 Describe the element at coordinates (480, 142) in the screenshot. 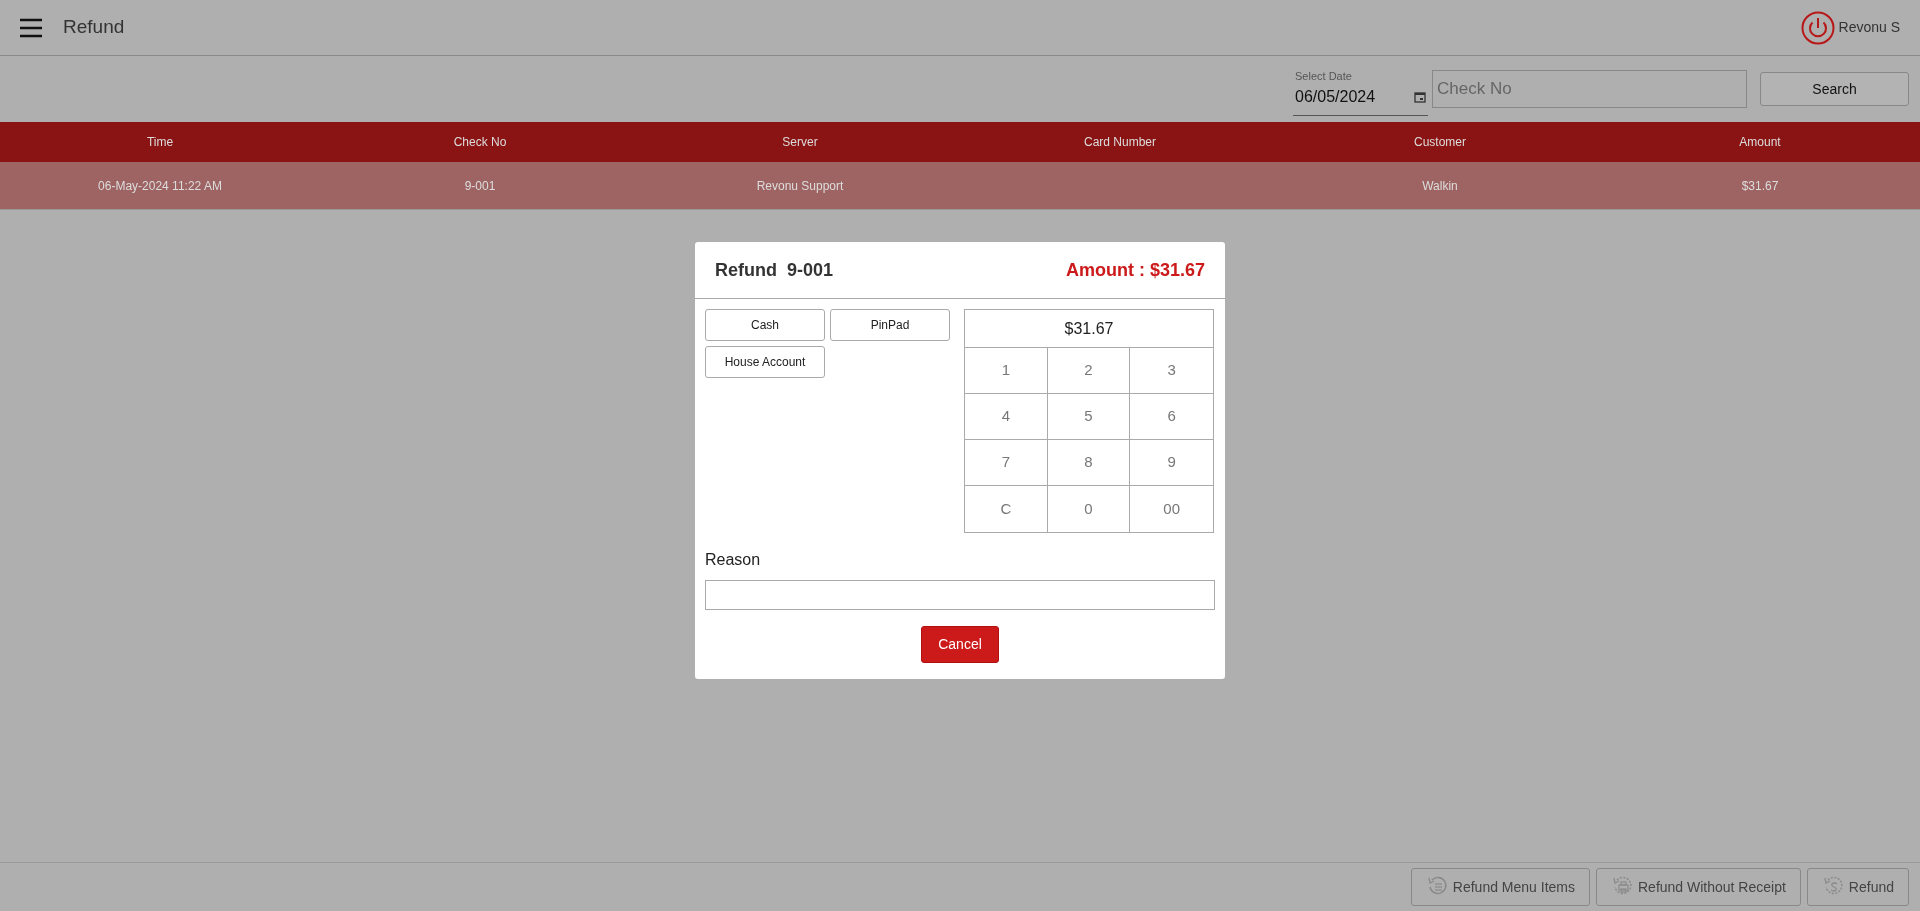

I see `column-header: Check No` at that location.